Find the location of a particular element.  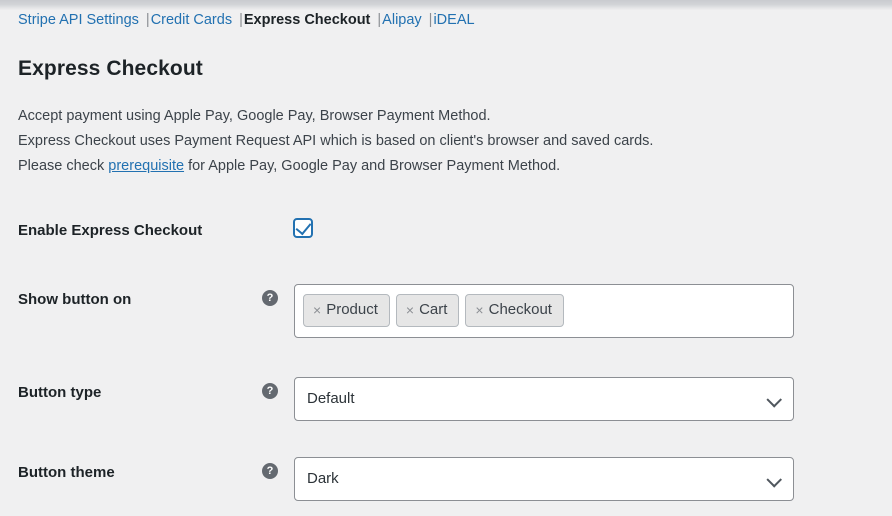

field-row-button-type: Button type ? Default is located at coordinates (446, 399).